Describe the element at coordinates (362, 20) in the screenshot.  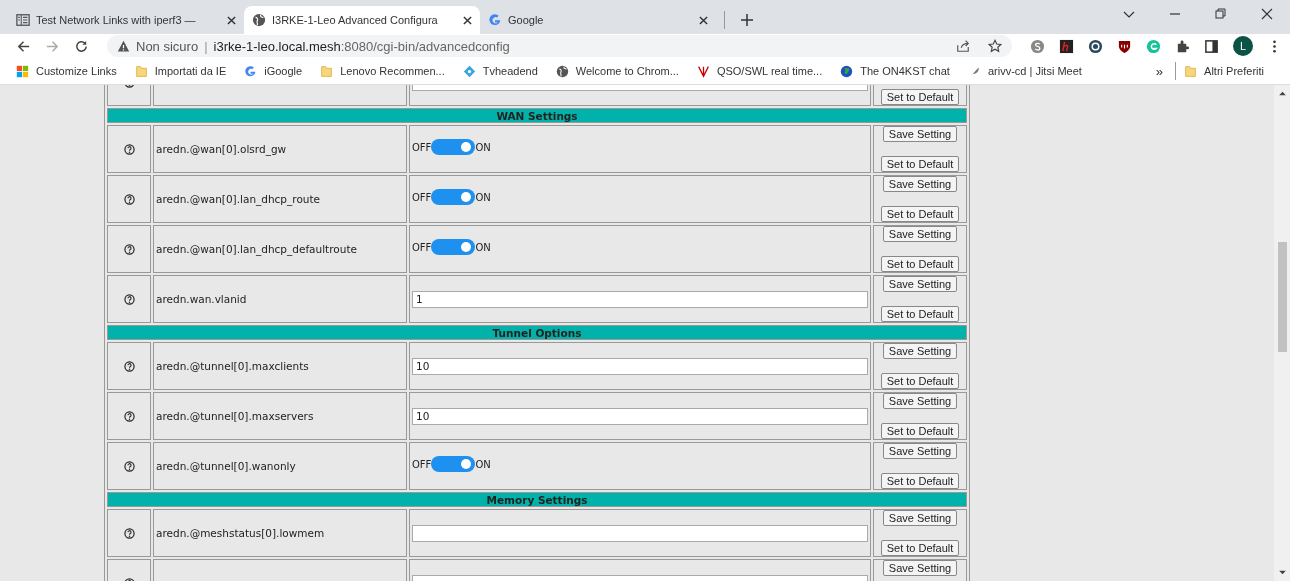
I see `browser-tab: I3RKE-1-Leo Advanced Configura` at that location.